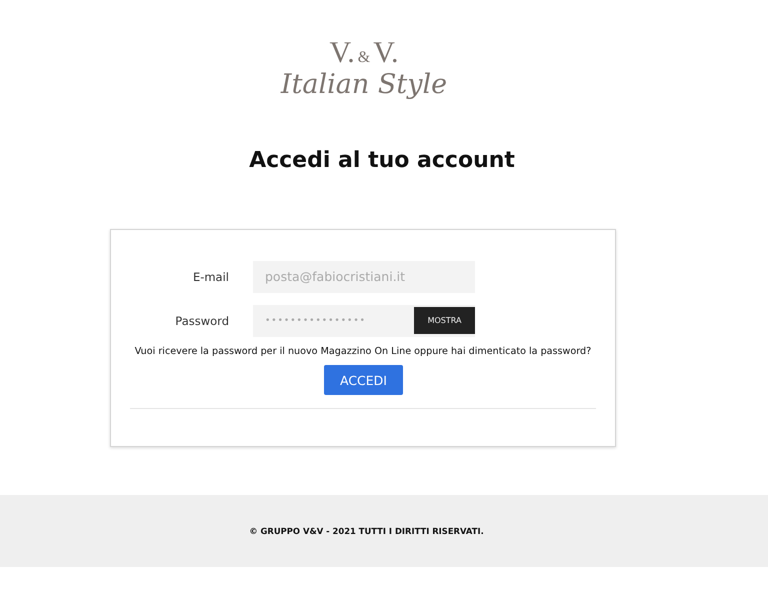 This screenshot has height=600, width=768. I want to click on field-label: E-mail, so click(210, 277).